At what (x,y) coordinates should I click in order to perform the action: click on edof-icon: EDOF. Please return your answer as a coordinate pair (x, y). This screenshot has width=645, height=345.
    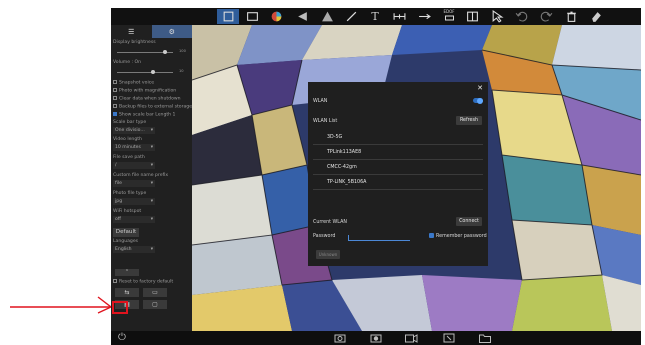
    Looking at the image, I should click on (449, 16).